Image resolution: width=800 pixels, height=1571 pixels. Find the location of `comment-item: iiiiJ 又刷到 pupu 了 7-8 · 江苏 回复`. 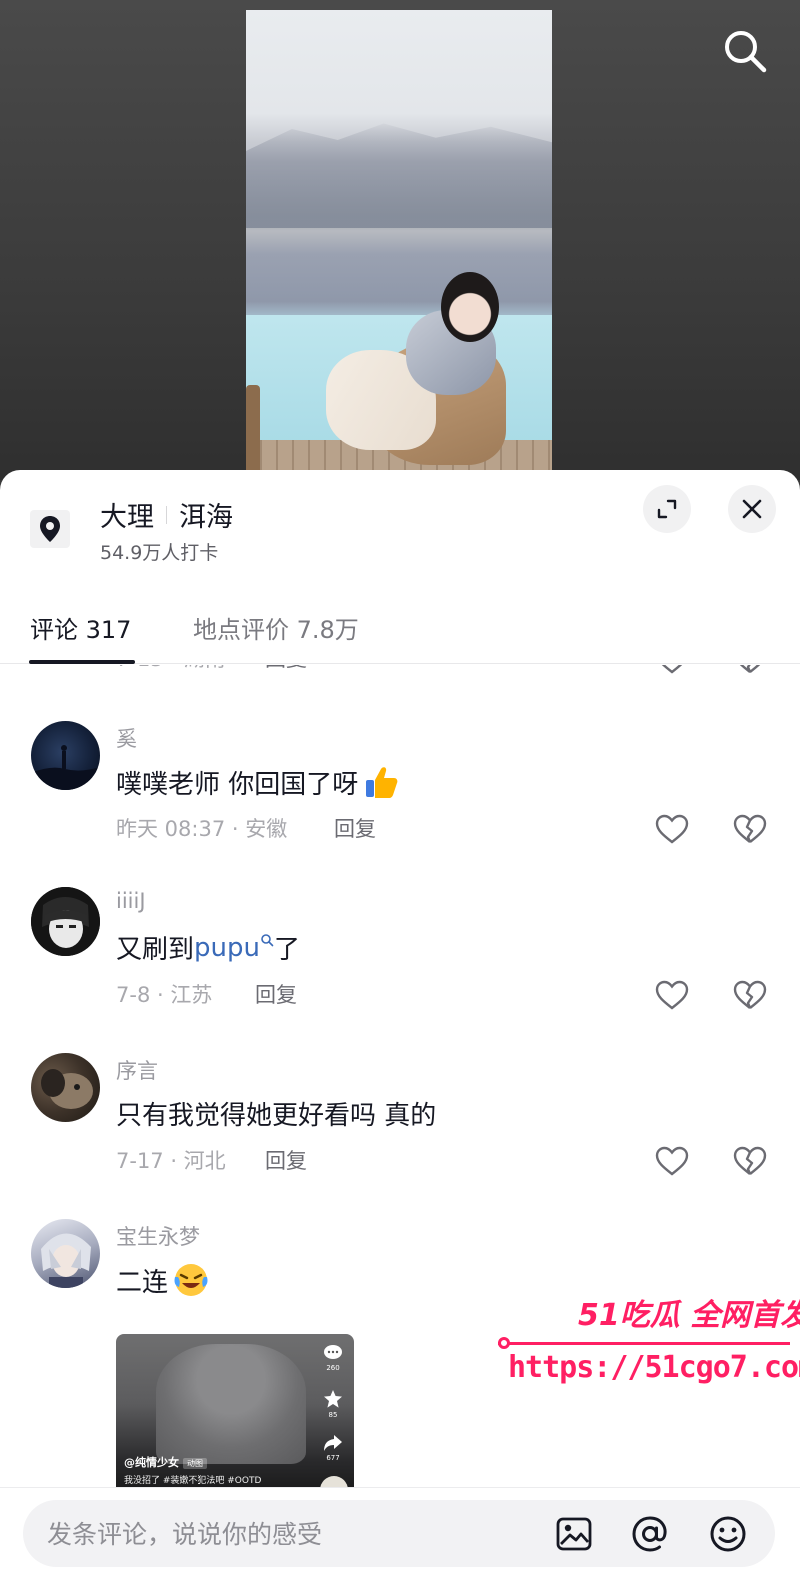

comment-item: iiiiJ 又刷到 pupu 了 7-8 · 江苏 回复 is located at coordinates (400, 970).